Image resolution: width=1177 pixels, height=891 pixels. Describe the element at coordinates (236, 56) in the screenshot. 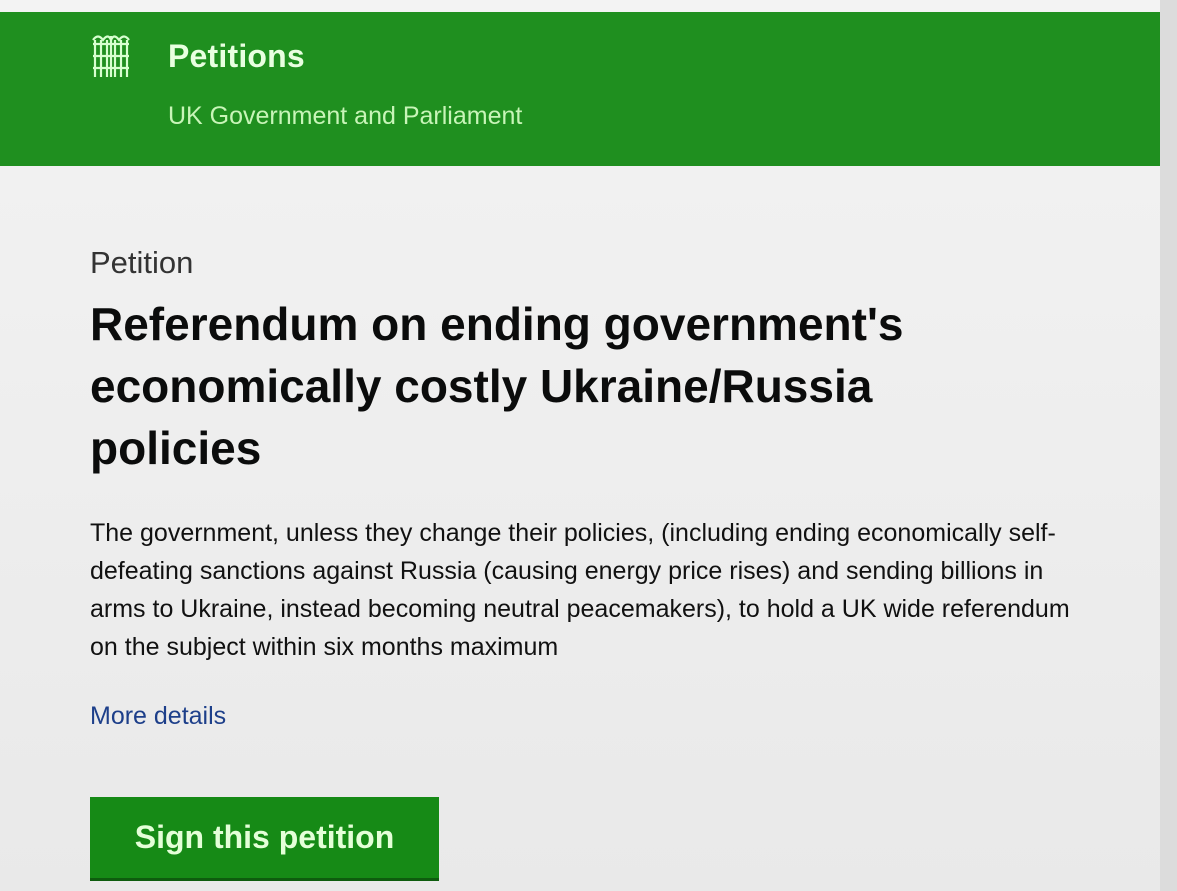

I see `site-title: Petitions` at that location.